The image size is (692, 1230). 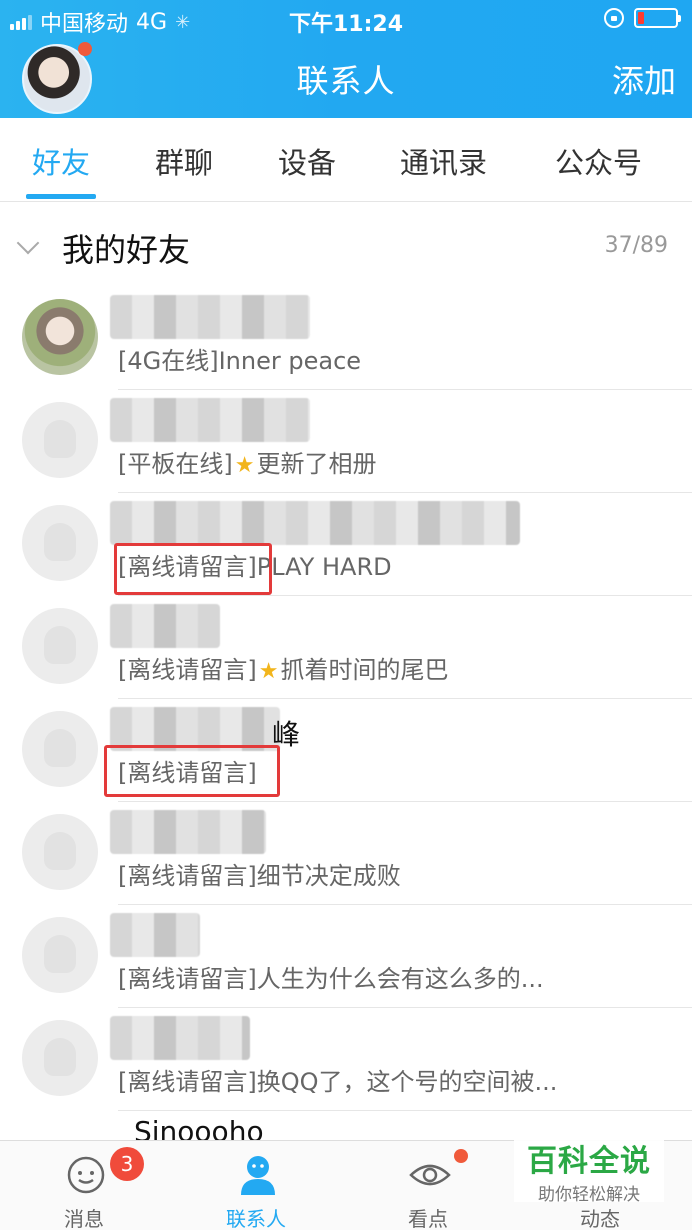 I want to click on group-title: 我的好友, so click(x=126, y=250).